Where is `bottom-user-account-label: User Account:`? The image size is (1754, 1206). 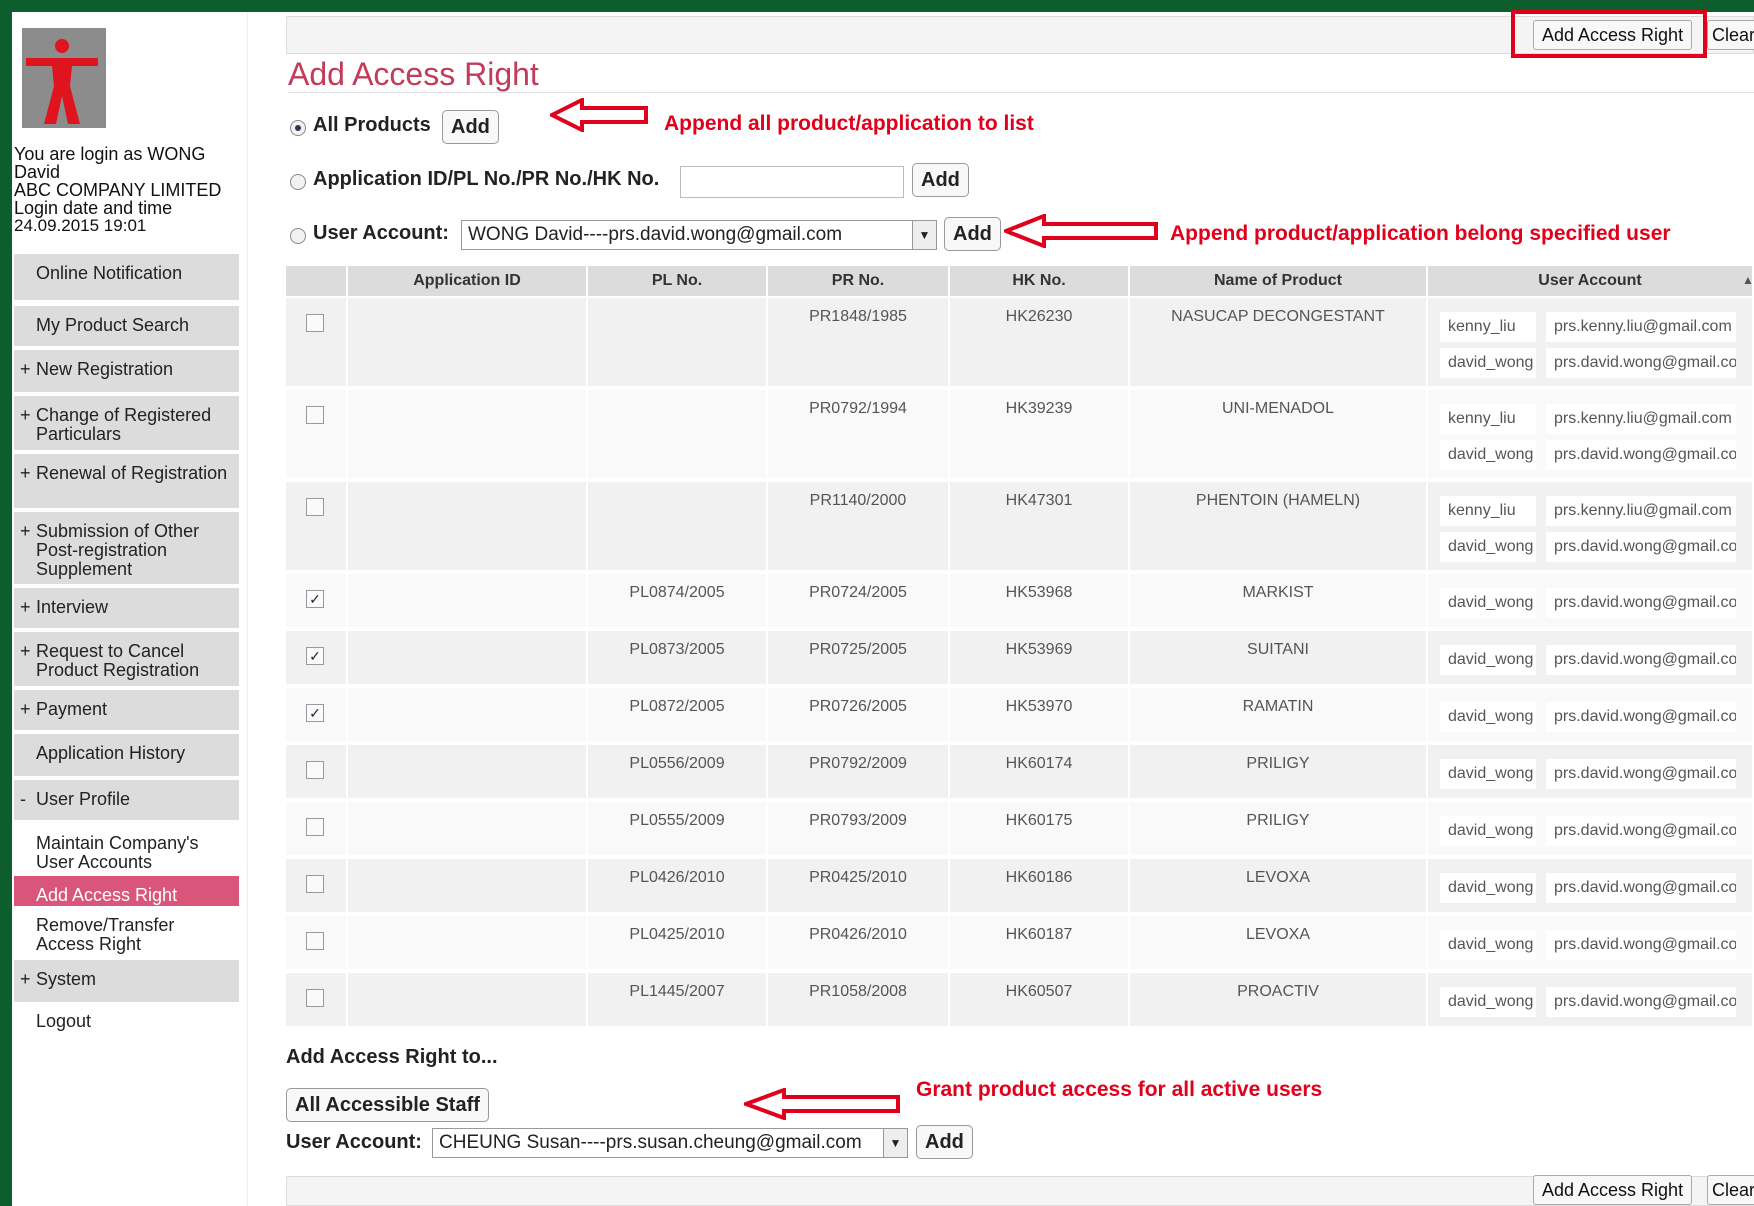 bottom-user-account-label: User Account: is located at coordinates (354, 1142).